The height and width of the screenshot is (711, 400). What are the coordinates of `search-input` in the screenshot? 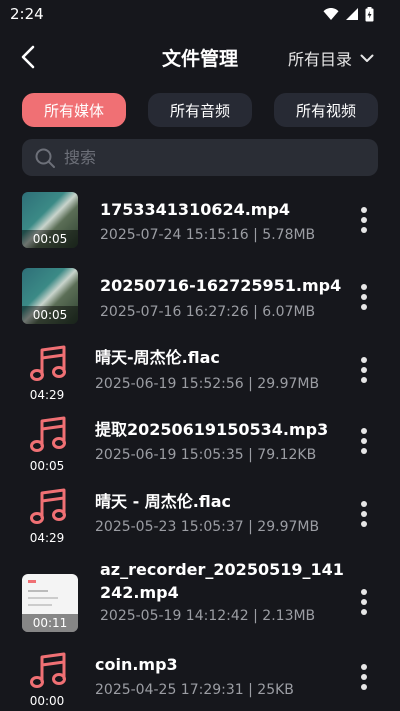 It's located at (214, 157).